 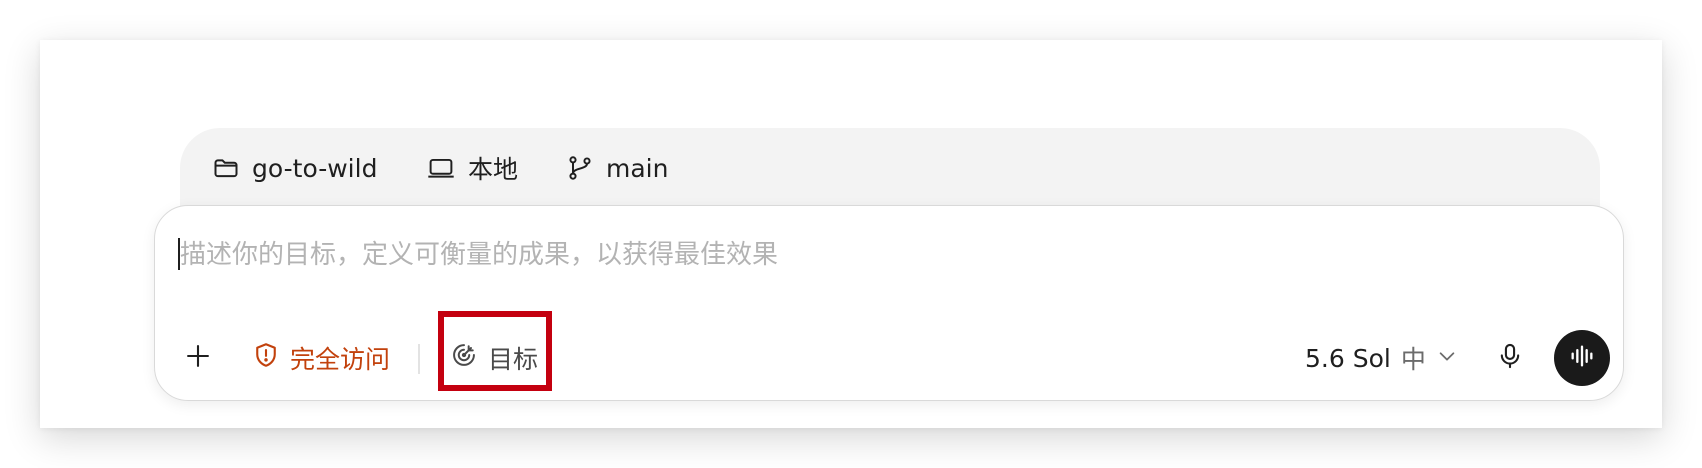 I want to click on shield-alert-icon, so click(x=266, y=358).